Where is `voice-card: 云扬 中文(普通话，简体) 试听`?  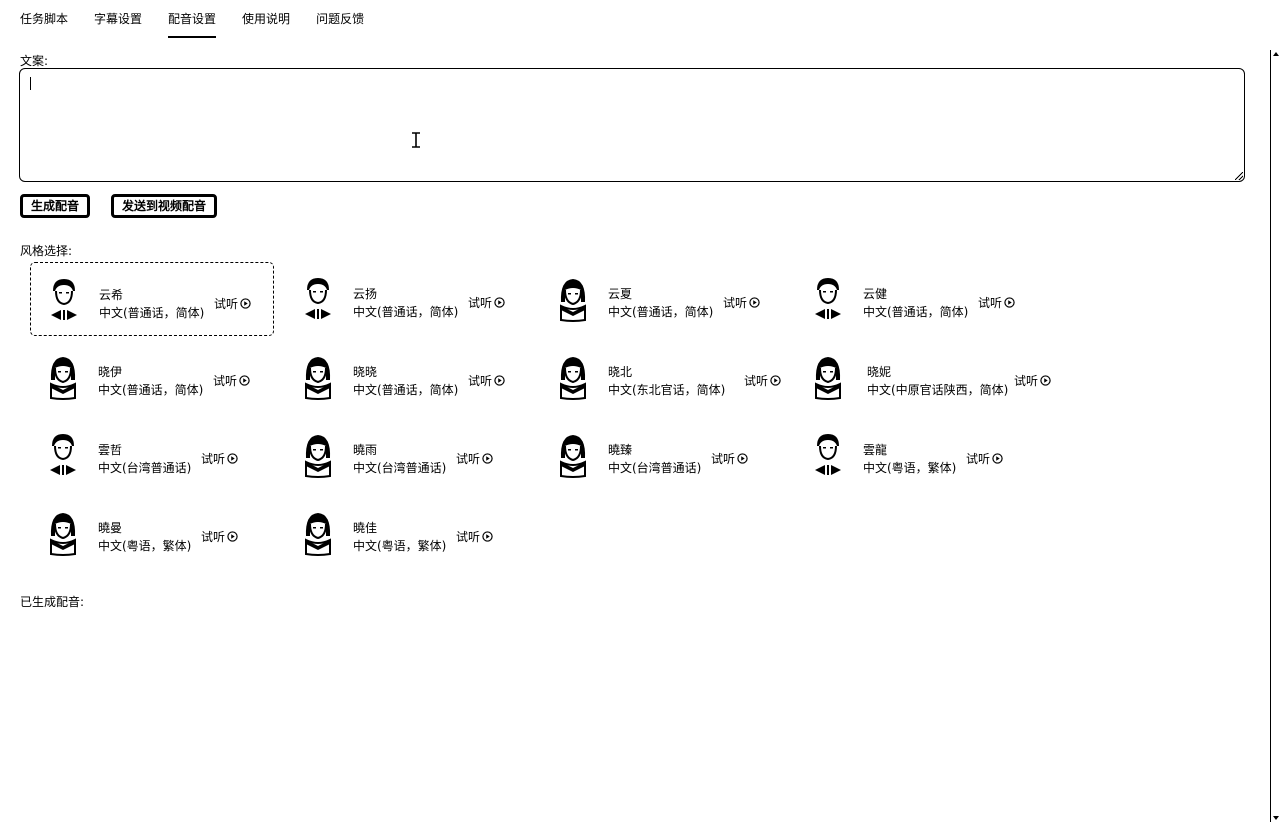
voice-card: 云扬 中文(普通话，简体) 试听 is located at coordinates (407, 299).